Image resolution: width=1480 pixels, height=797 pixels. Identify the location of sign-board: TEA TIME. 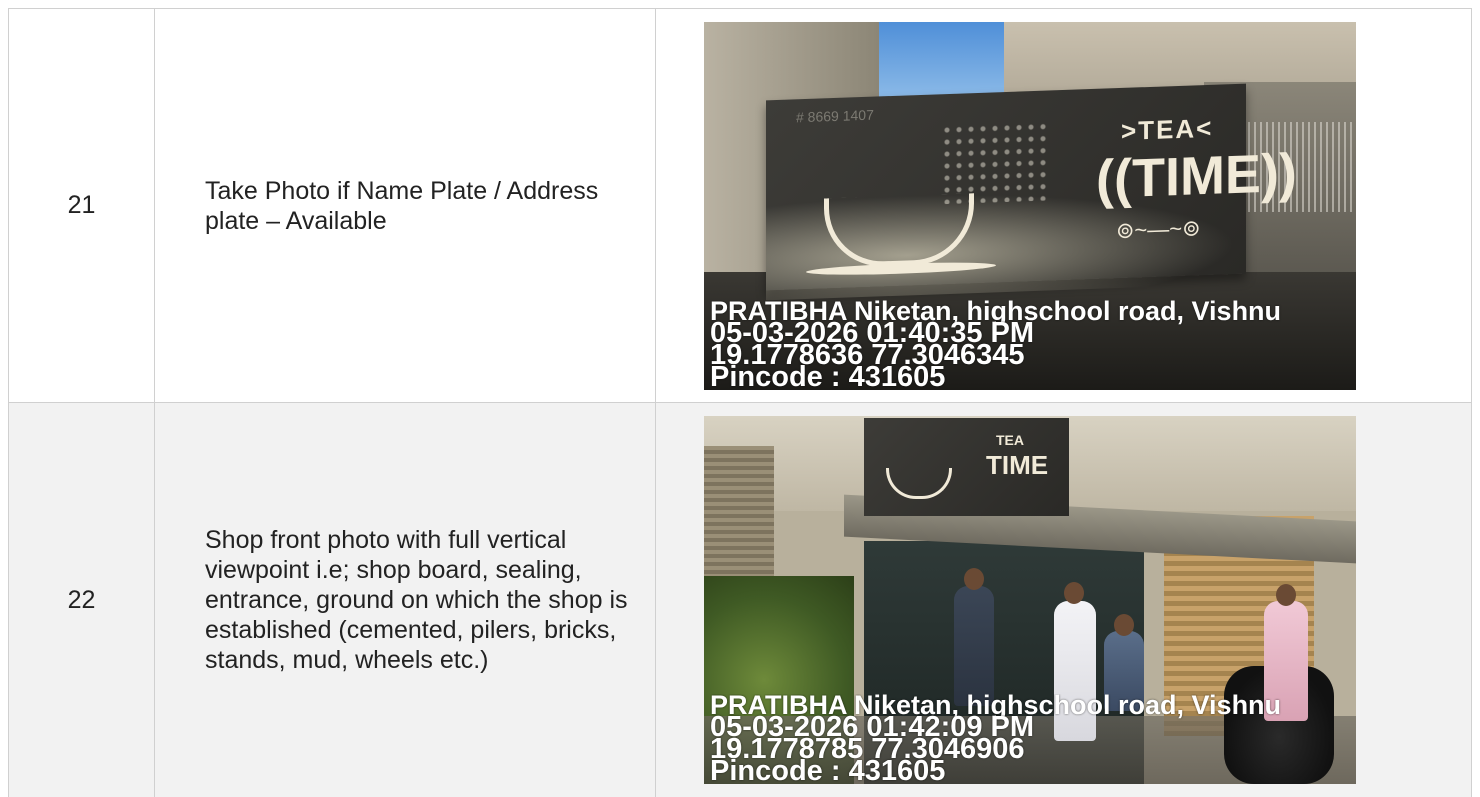
(966, 467).